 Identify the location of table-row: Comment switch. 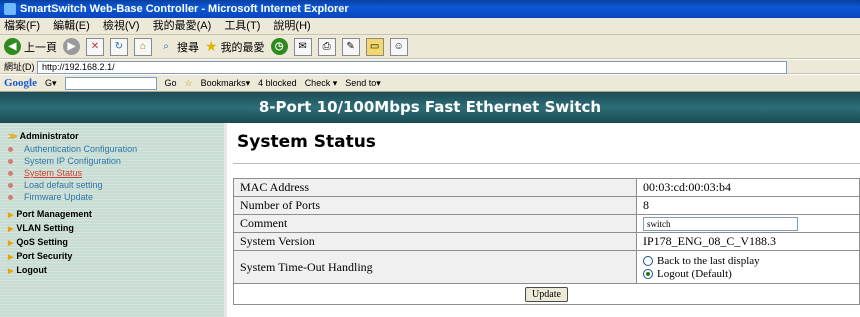
(546, 223).